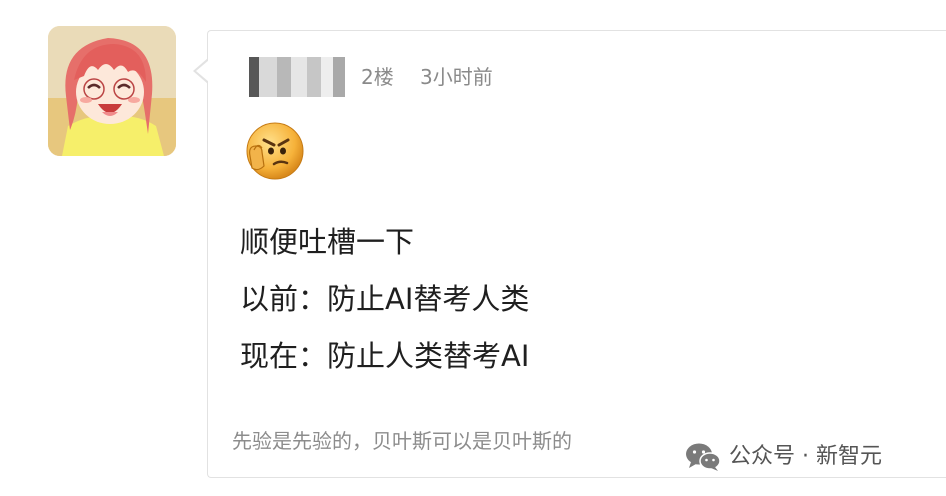 The width and height of the screenshot is (946, 496). What do you see at coordinates (456, 77) in the screenshot?
I see `post-time: 3小时前` at bounding box center [456, 77].